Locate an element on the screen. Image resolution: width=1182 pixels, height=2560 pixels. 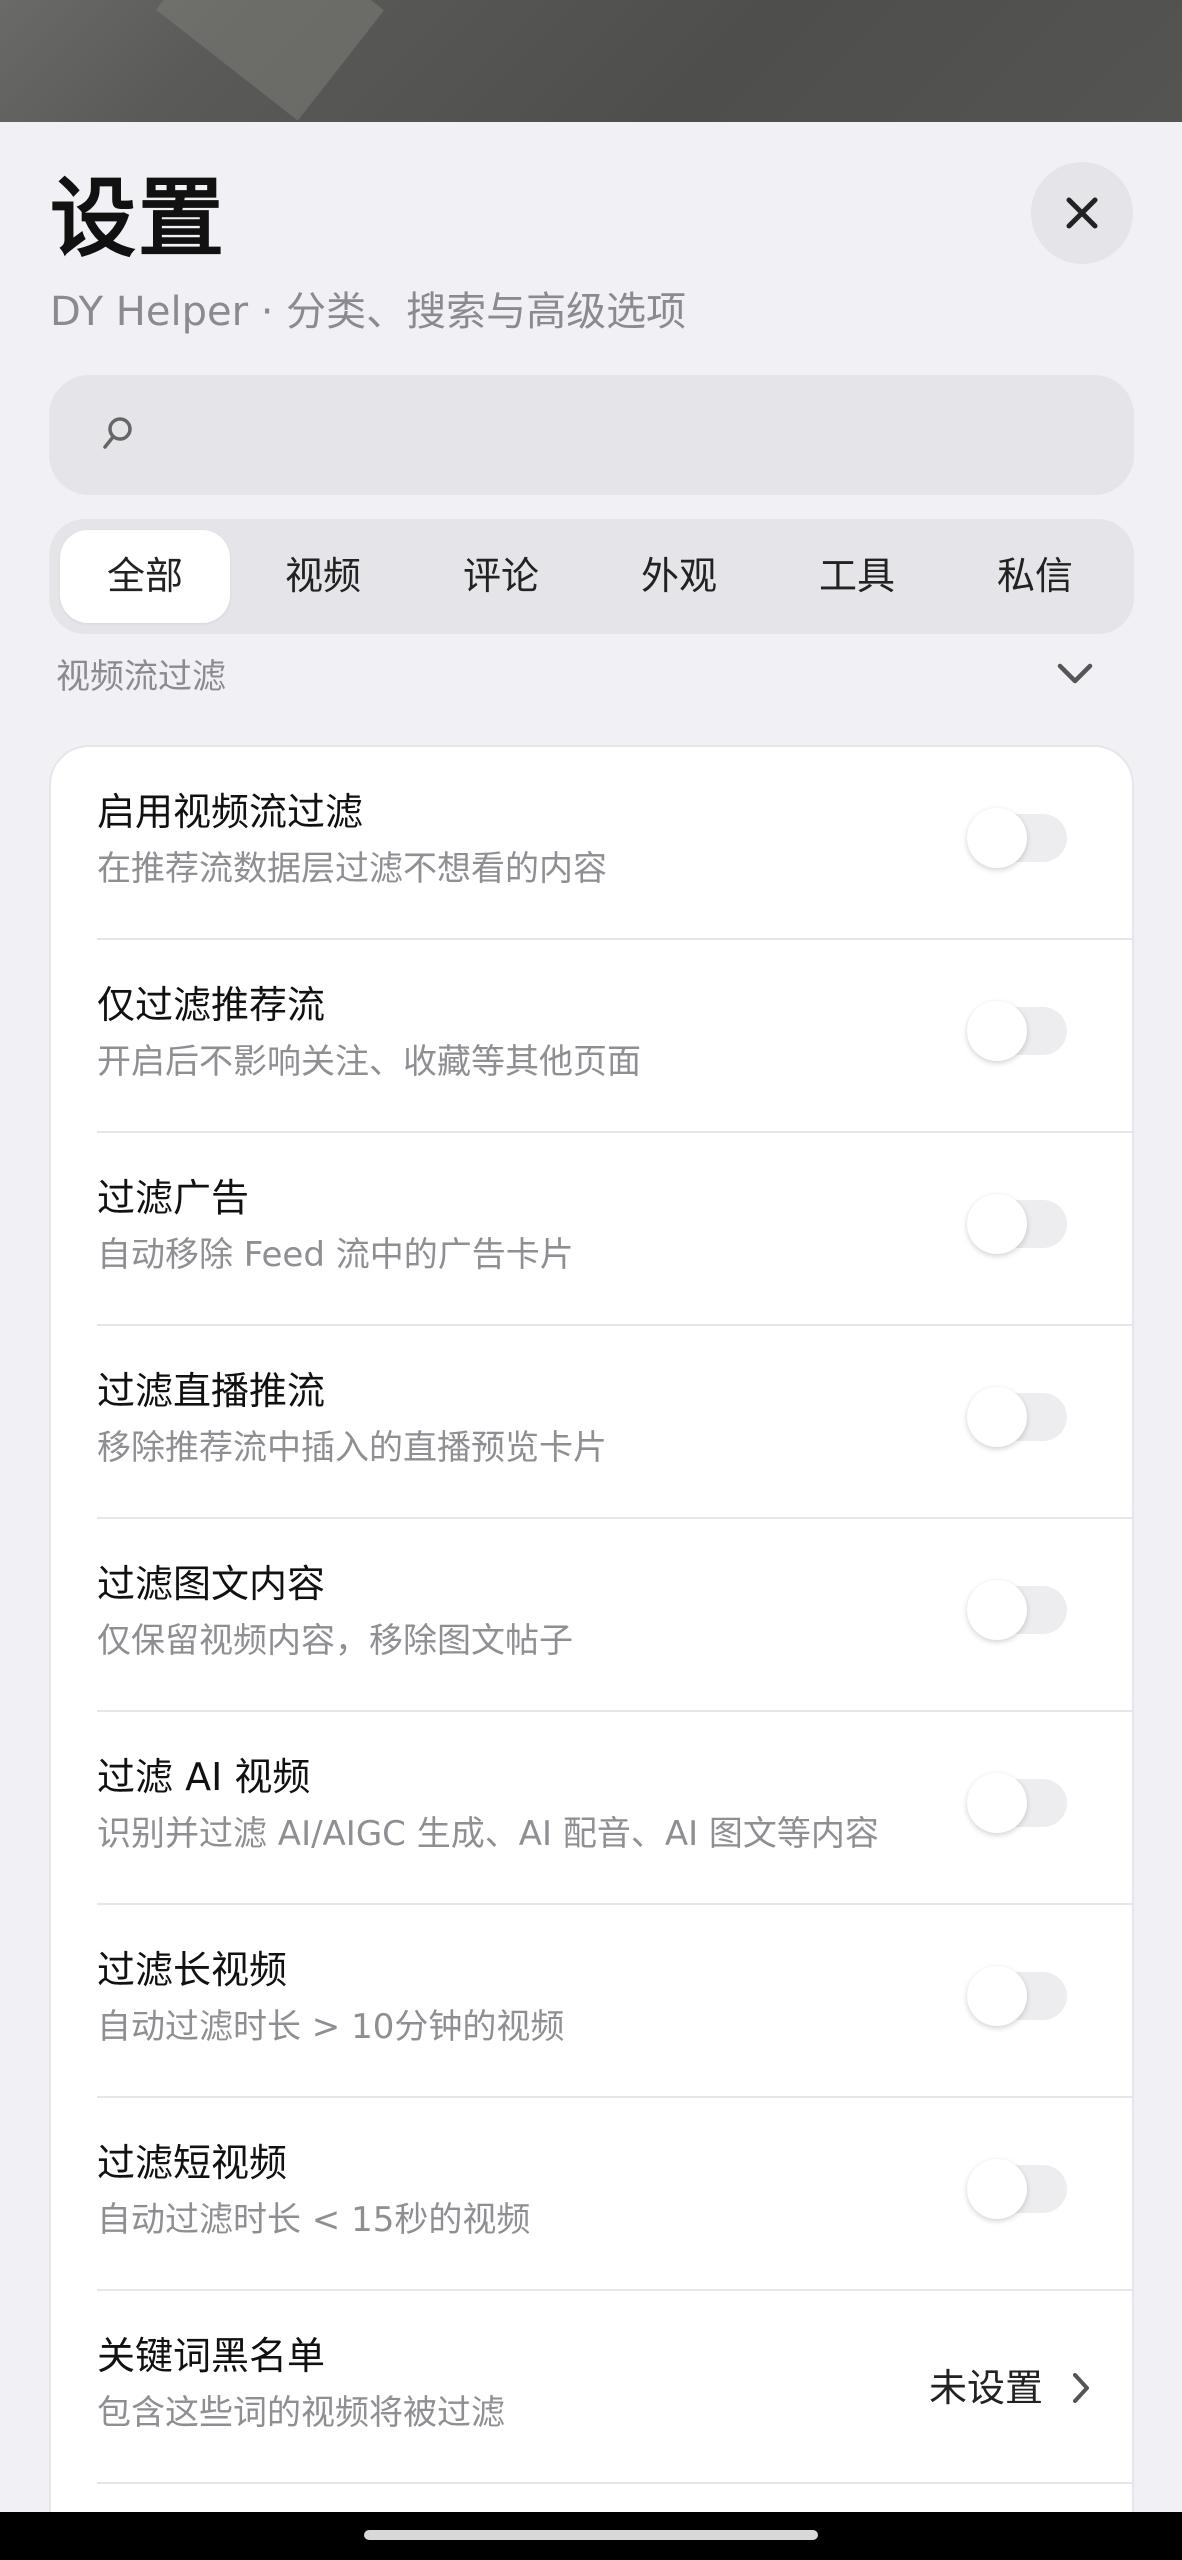
setting-description: 包含这些词的视频将被过滤 is located at coordinates (301, 2413).